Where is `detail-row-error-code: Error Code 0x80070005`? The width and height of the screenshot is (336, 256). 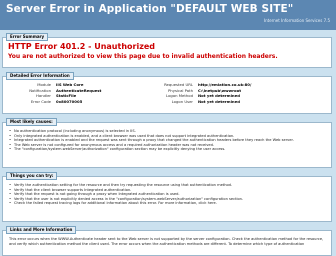 detail-row-error-code: Error Code 0x80070005 is located at coordinates (56, 102).